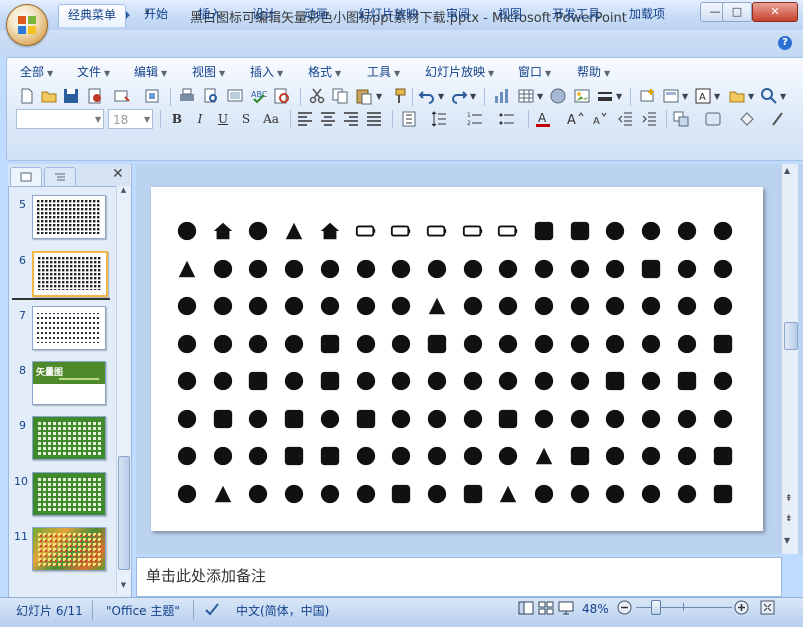 The width and height of the screenshot is (803, 627). What do you see at coordinates (741, 607) in the screenshot?
I see `zoom-in-icon` at bounding box center [741, 607].